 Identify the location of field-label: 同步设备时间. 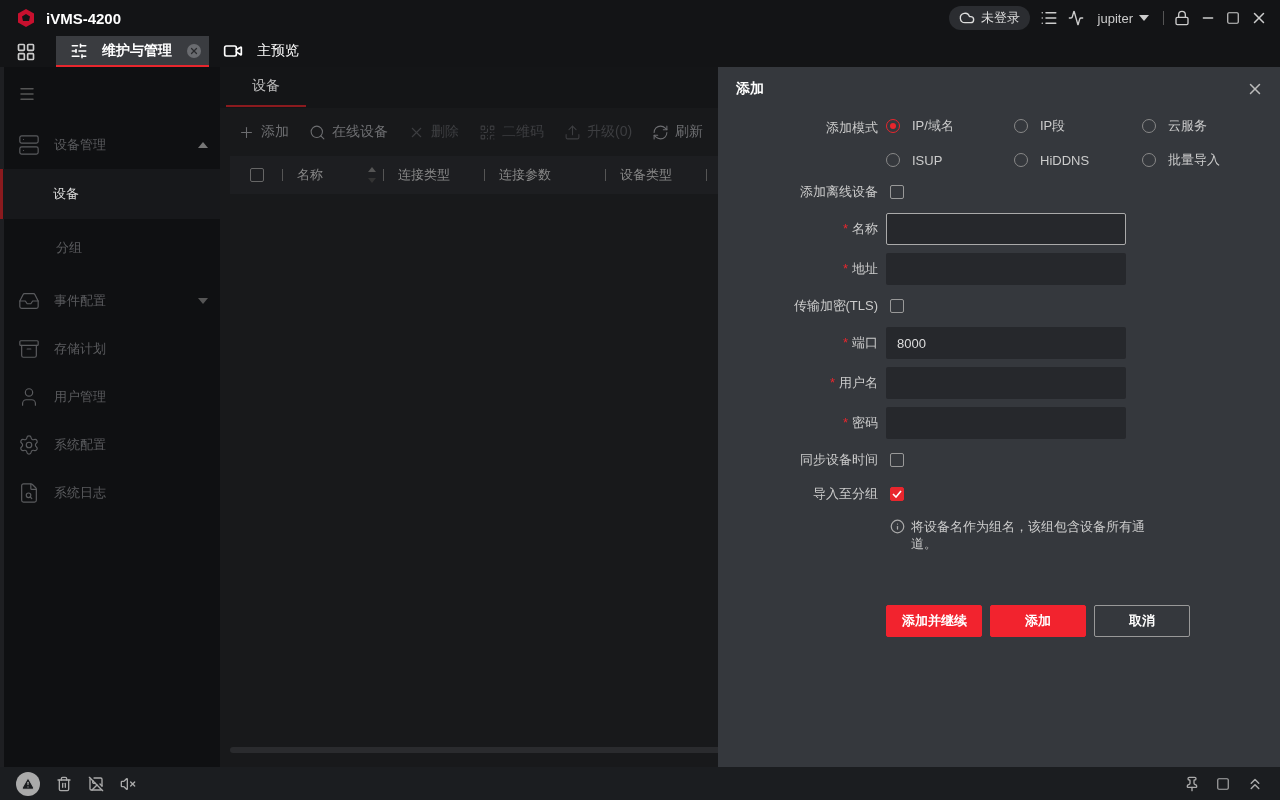
(838, 460).